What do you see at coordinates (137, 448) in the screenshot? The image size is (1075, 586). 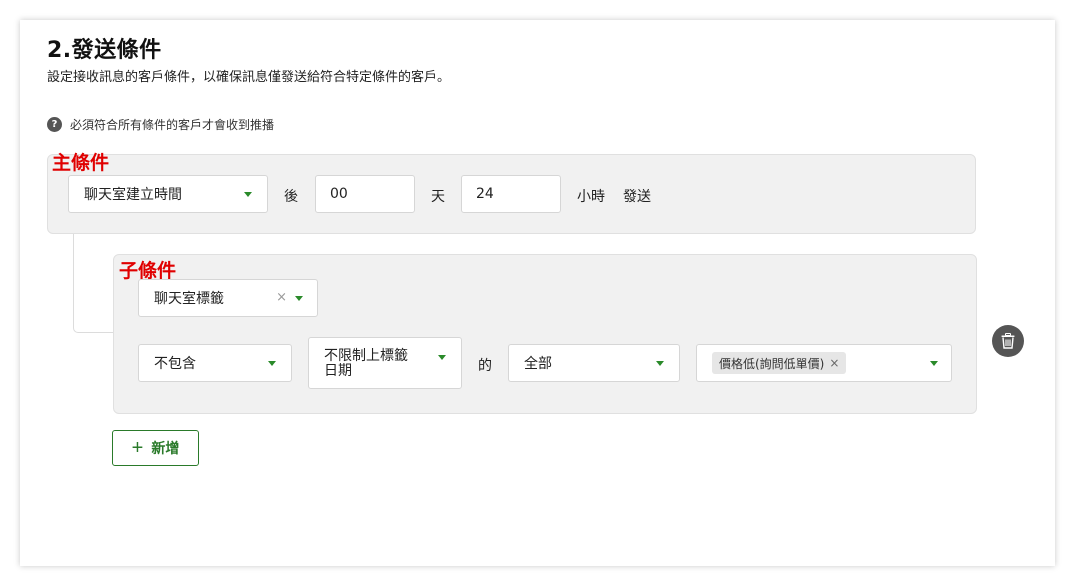 I see `plus-icon: +` at bounding box center [137, 448].